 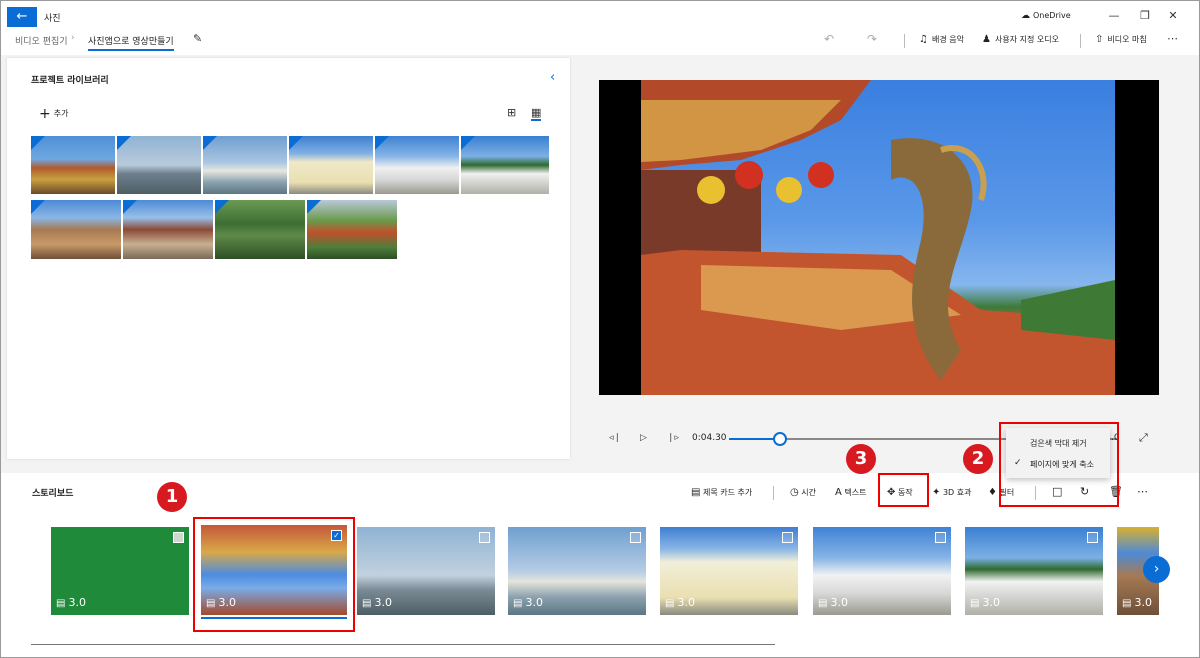 I want to click on redo-button: ↷, so click(x=872, y=39).